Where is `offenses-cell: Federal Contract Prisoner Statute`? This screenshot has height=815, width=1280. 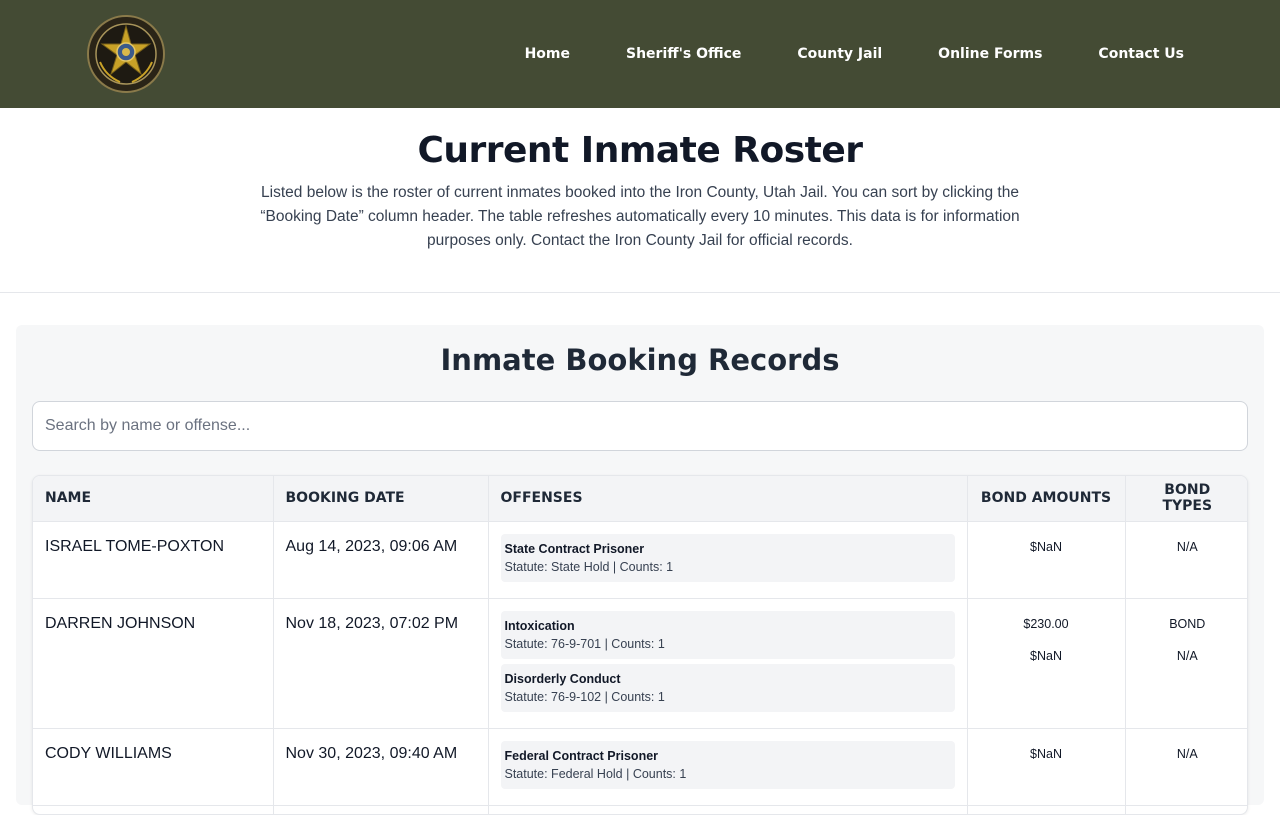
offenses-cell: Federal Contract Prisoner Statute is located at coordinates (728, 767).